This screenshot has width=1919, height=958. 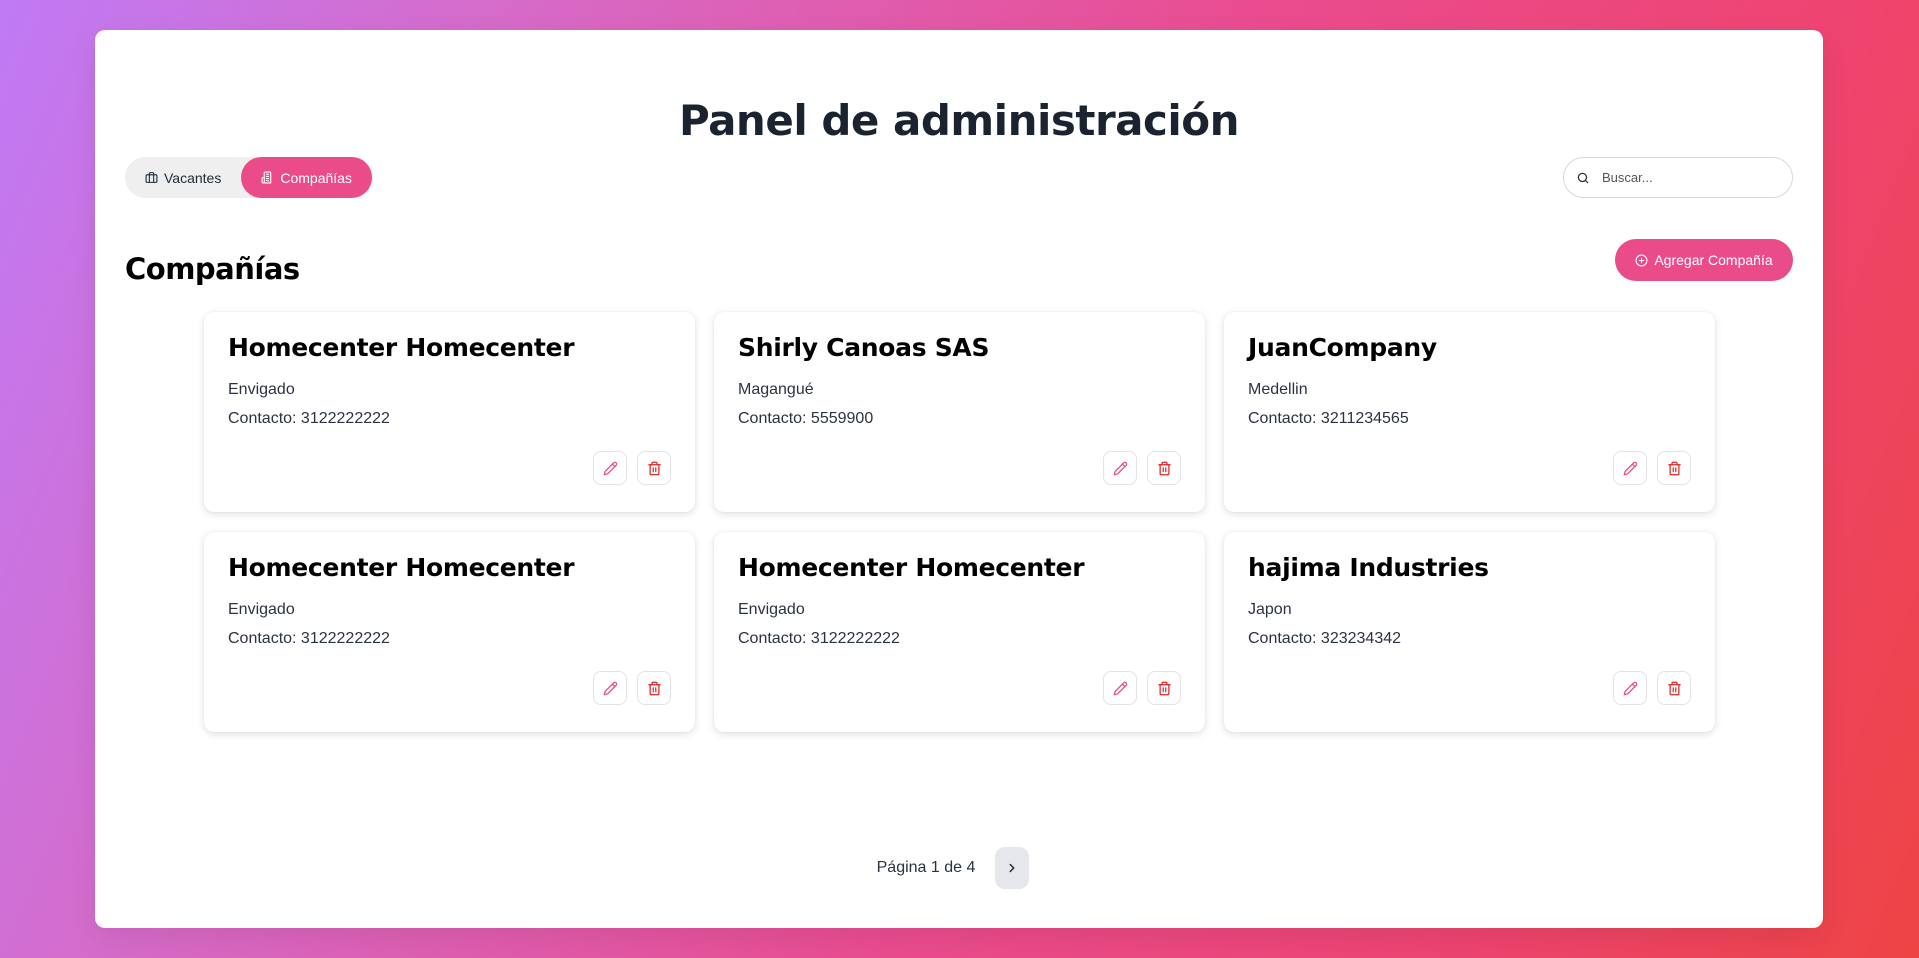 What do you see at coordinates (926, 867) in the screenshot?
I see `page-indicator: Página 1 de 4` at bounding box center [926, 867].